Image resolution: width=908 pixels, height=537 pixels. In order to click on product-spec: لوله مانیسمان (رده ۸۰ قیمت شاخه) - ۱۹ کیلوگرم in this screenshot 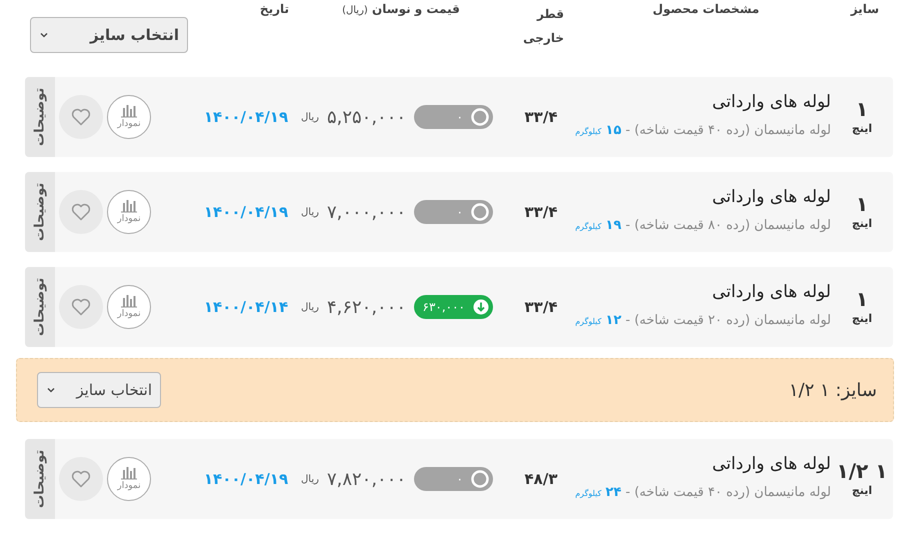, I will do `click(703, 226)`.